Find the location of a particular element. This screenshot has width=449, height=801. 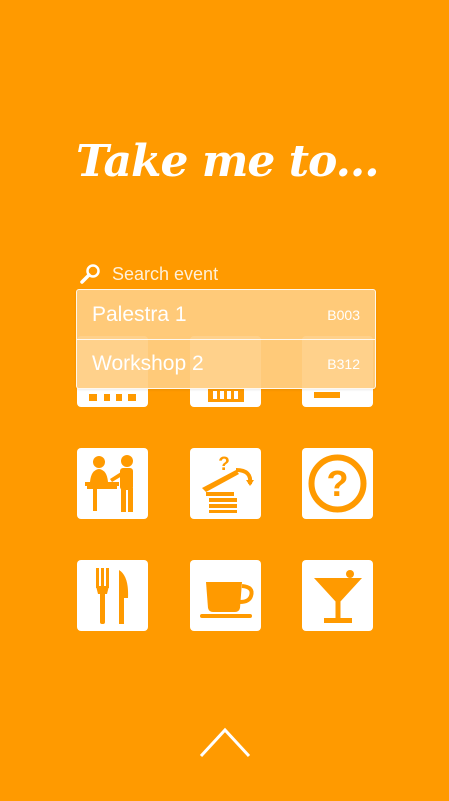

suggestion-item: Workshop 2 B312 is located at coordinates (226, 363).